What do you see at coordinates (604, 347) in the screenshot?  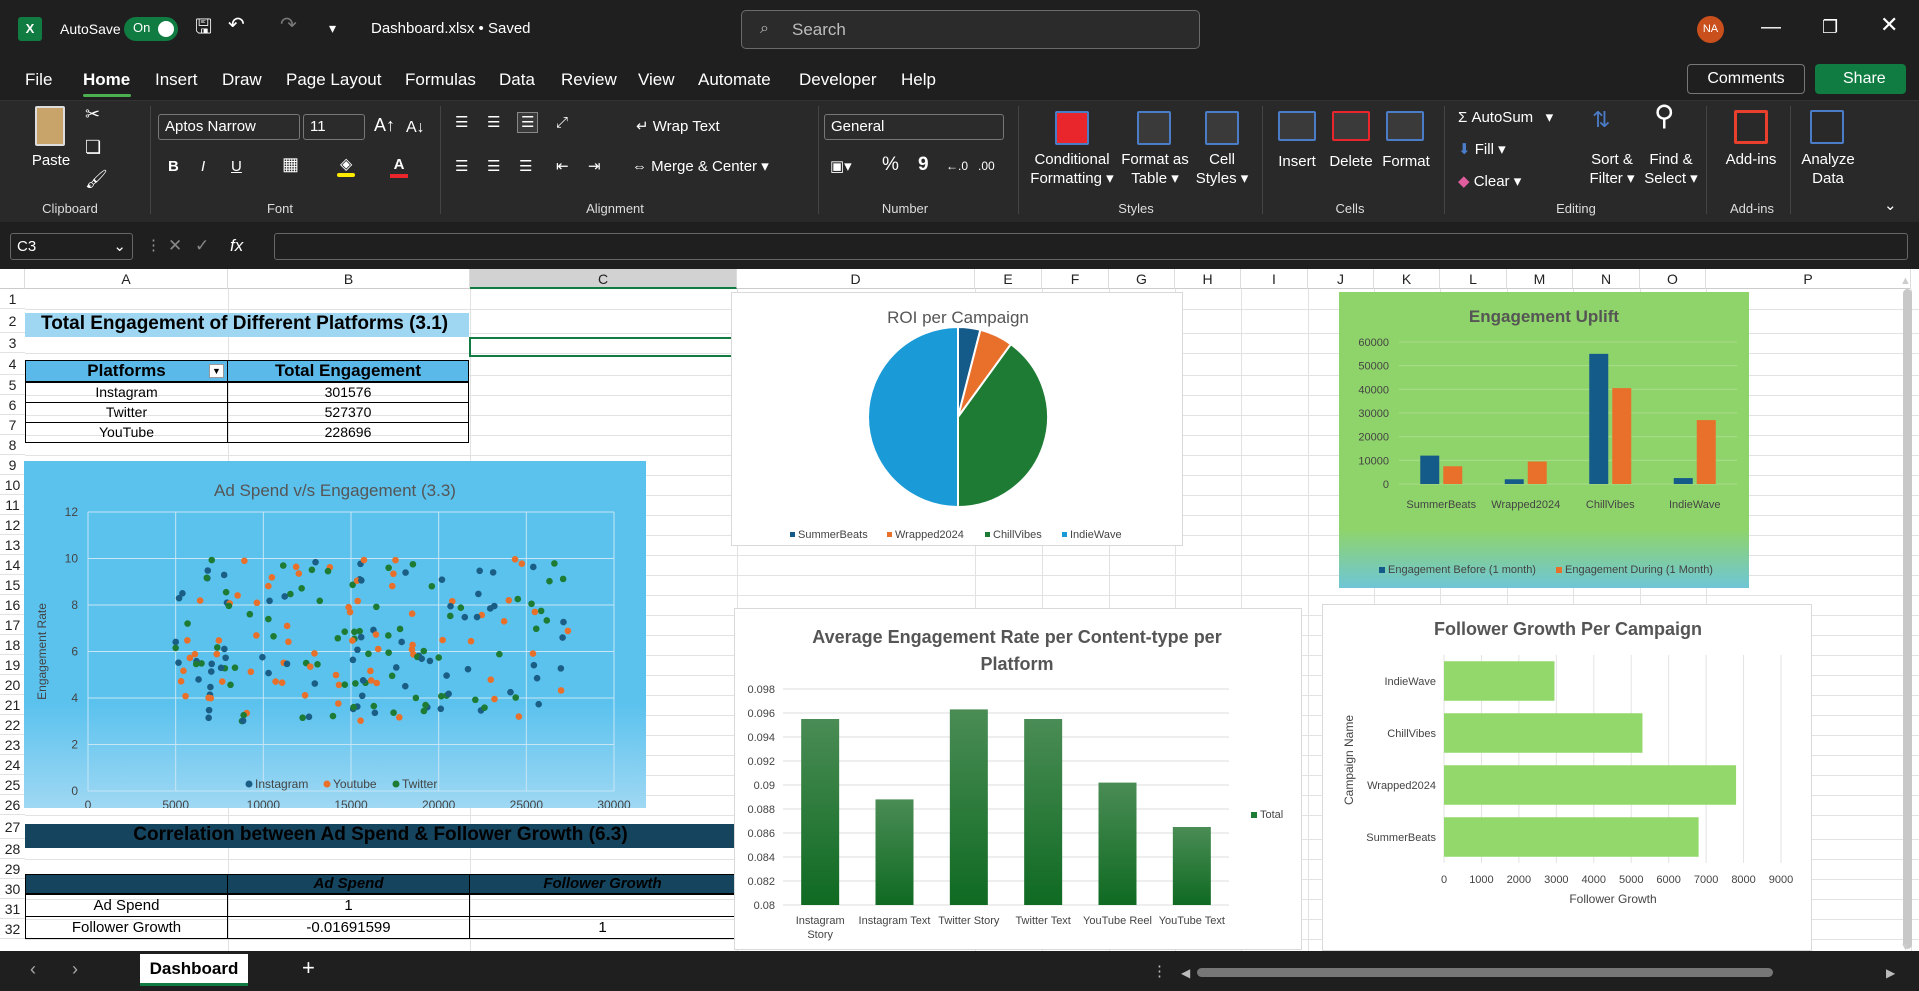 I see `selected-cell` at bounding box center [604, 347].